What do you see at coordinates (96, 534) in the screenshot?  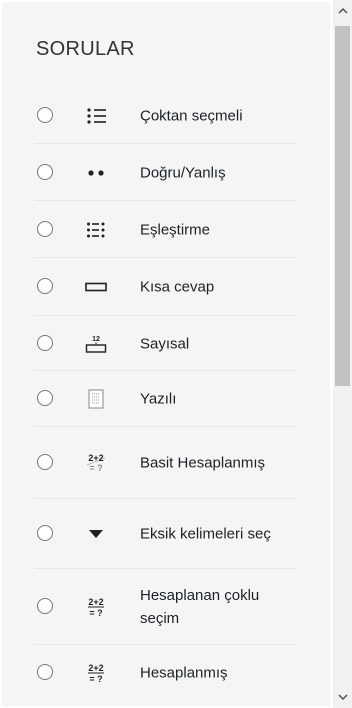 I see `dropdown-arrow-icon` at bounding box center [96, 534].